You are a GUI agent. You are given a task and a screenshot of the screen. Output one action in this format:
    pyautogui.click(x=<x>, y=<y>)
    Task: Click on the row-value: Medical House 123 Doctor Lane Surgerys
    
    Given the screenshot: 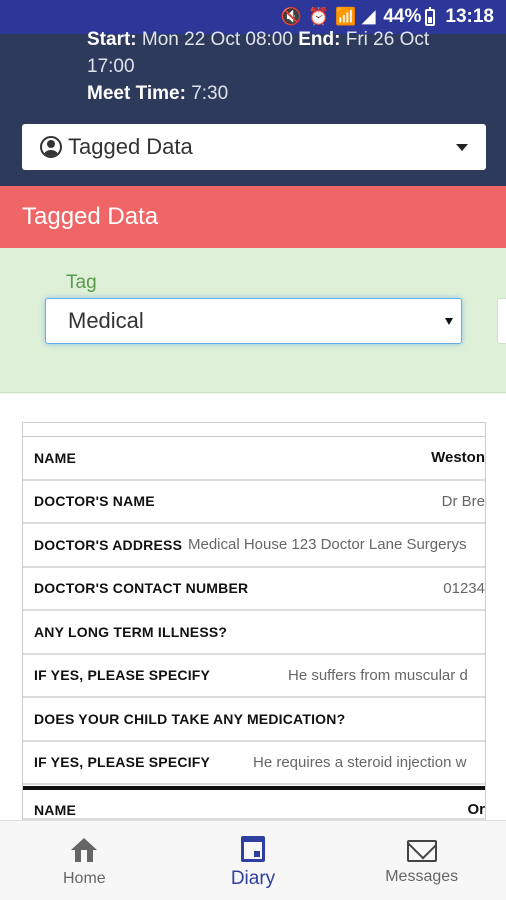 What is the action you would take?
    pyautogui.click(x=327, y=545)
    